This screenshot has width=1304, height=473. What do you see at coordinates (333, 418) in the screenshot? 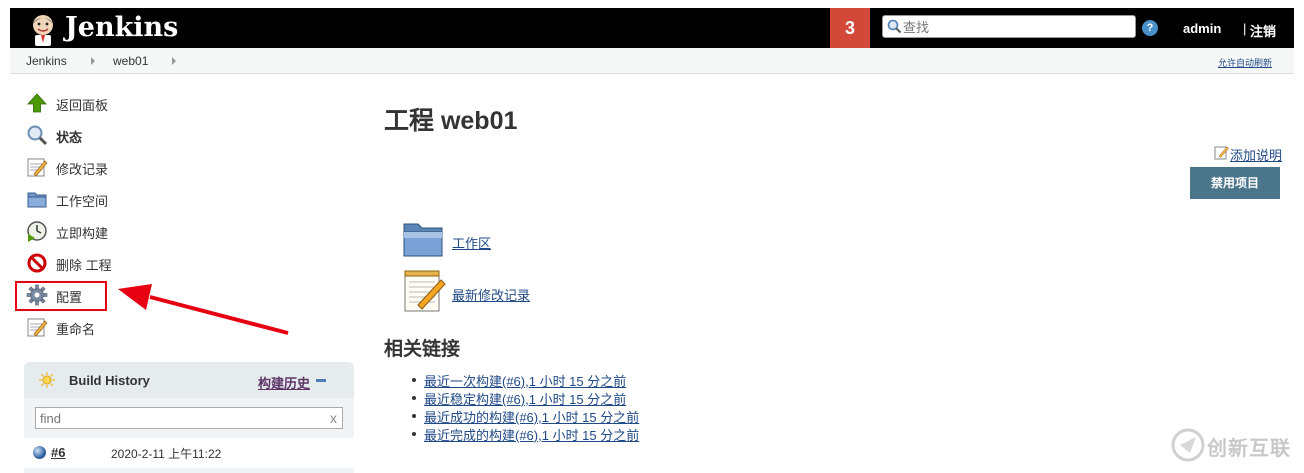
I see `clear-icon: x` at bounding box center [333, 418].